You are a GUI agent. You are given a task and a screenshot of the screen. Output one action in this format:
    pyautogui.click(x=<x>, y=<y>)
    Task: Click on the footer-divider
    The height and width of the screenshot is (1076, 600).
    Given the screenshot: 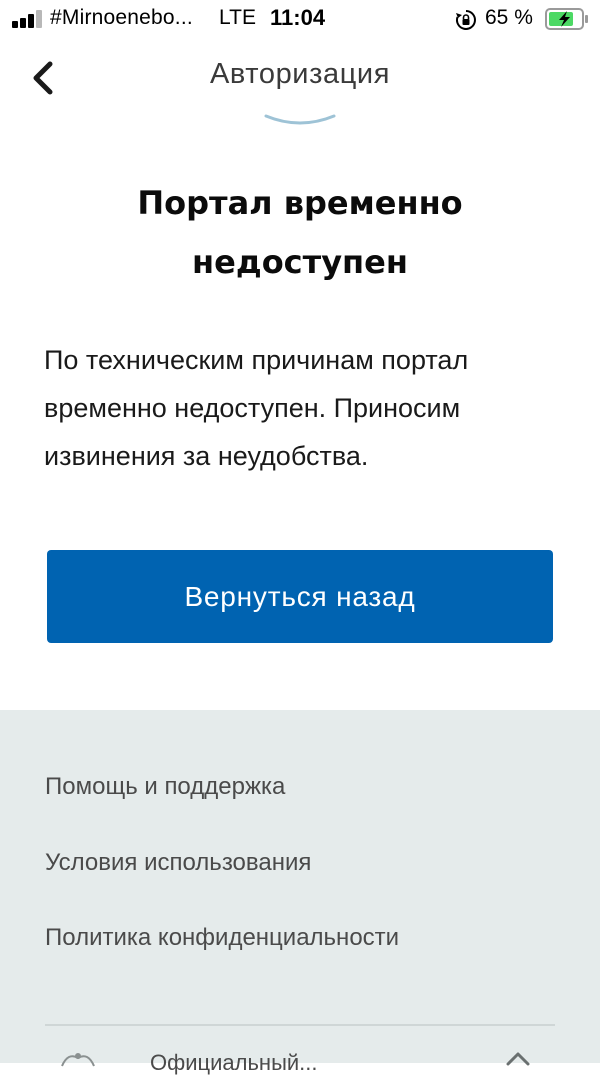 What is the action you would take?
    pyautogui.click(x=300, y=1025)
    